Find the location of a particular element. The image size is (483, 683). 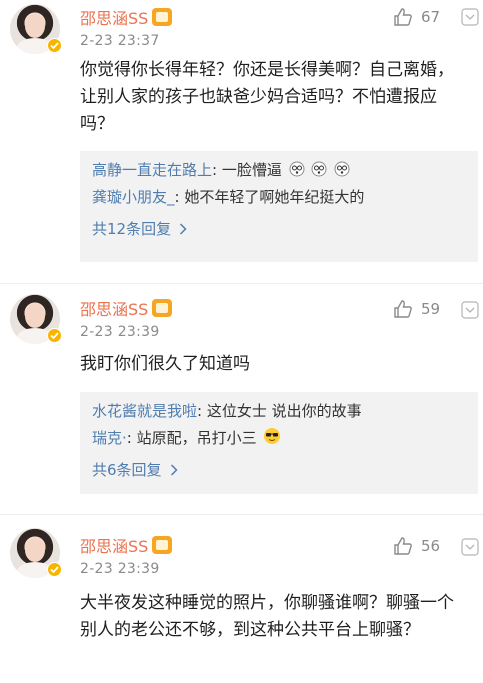

reply-item: 龚璇小朋友_: 她不年轻了啊她年纪挺大的 is located at coordinates (279, 197).